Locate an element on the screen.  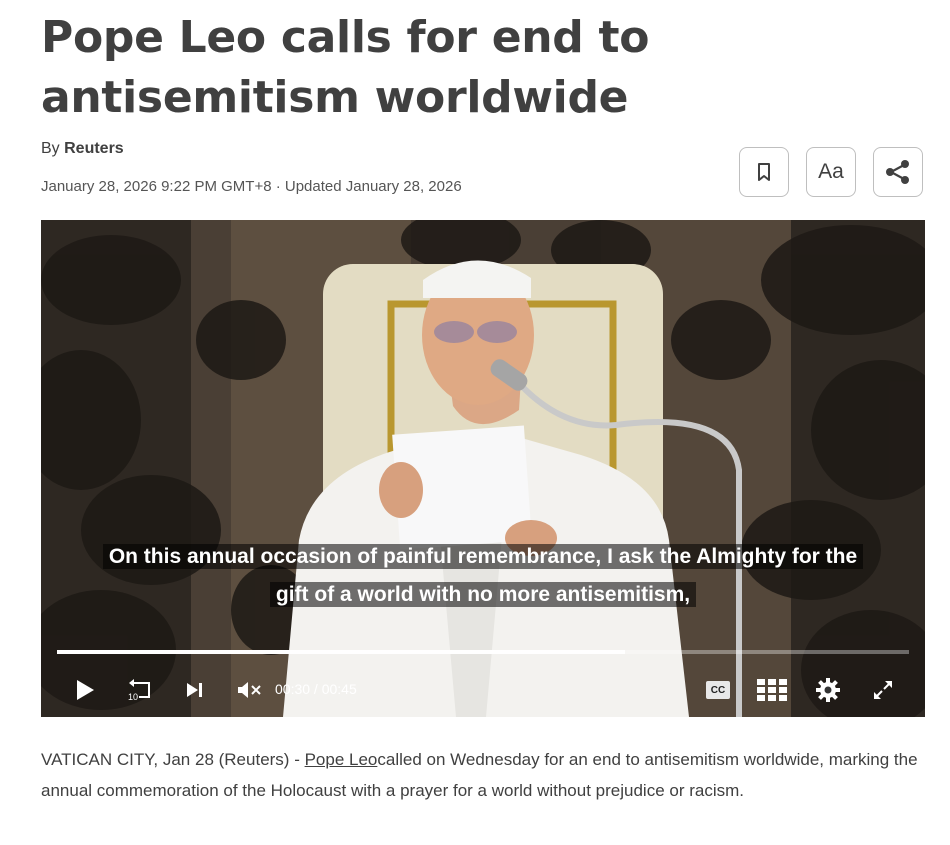
share-button is located at coordinates (898, 172).